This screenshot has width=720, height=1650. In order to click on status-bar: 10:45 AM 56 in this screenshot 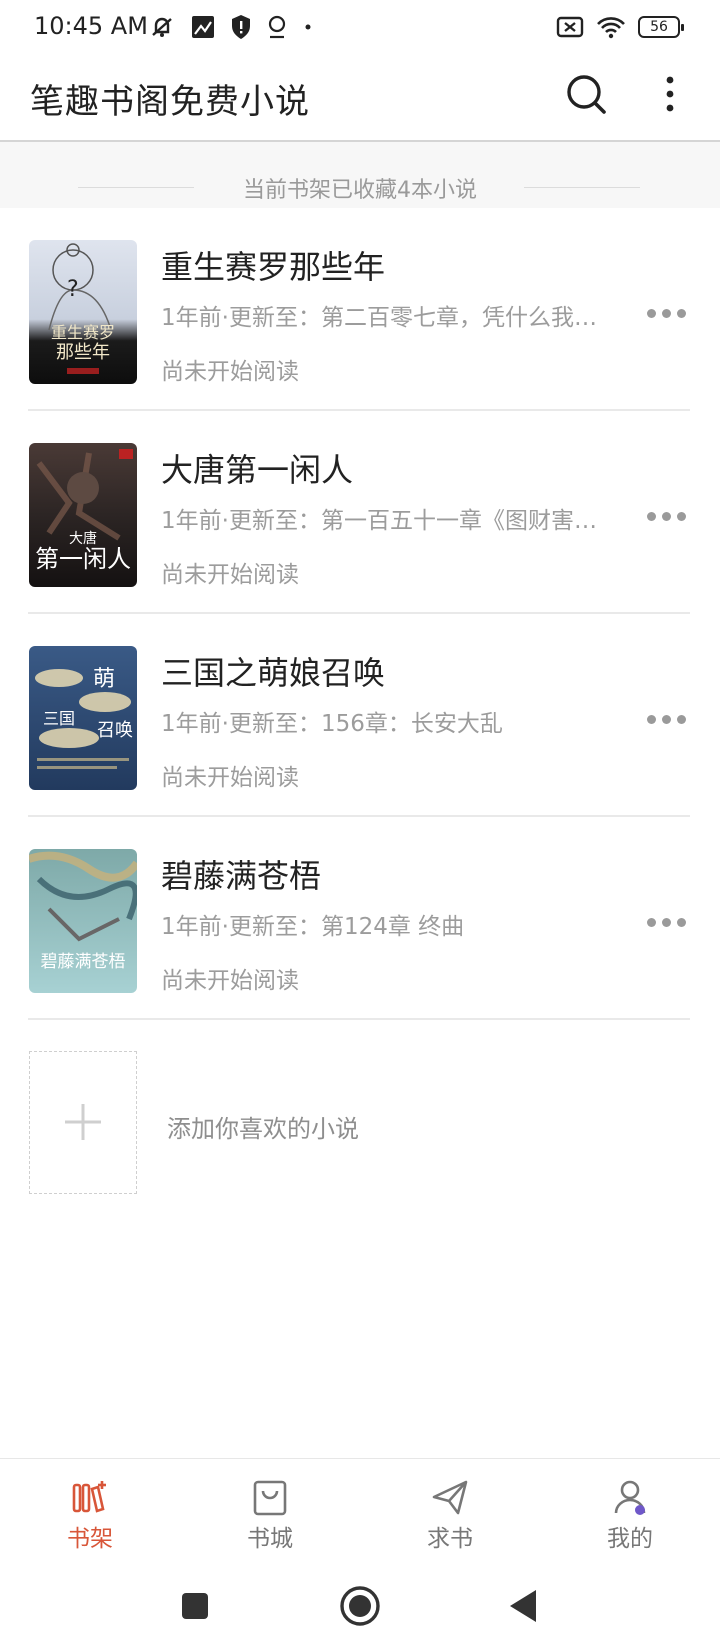, I will do `click(360, 27)`.